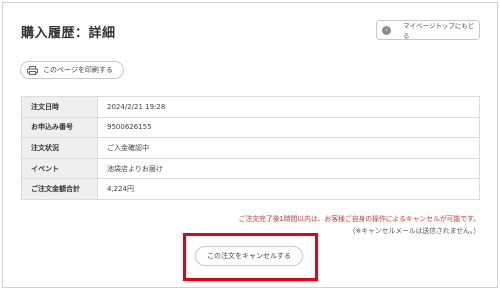  What do you see at coordinates (59, 148) in the screenshot?
I see `order-status-label: 注文状況` at bounding box center [59, 148].